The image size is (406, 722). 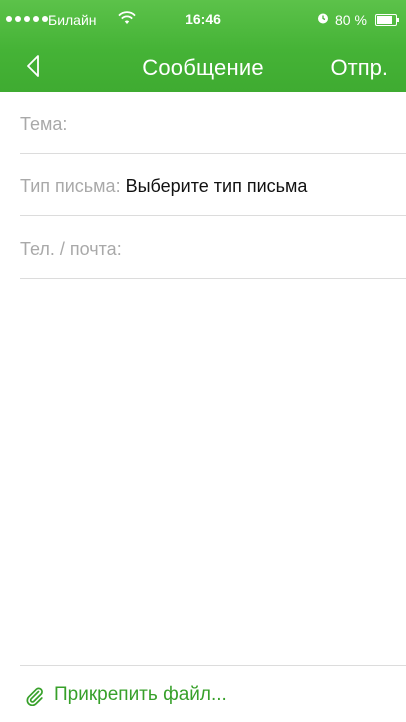 I want to click on message-type-value: Выберите тип письма, so click(x=217, y=186).